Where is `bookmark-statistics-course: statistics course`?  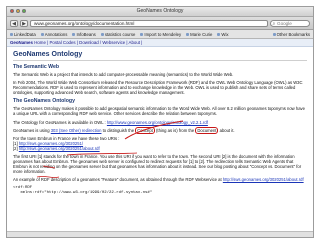 bookmark-statistics-course: statistics course is located at coordinates (117, 34).